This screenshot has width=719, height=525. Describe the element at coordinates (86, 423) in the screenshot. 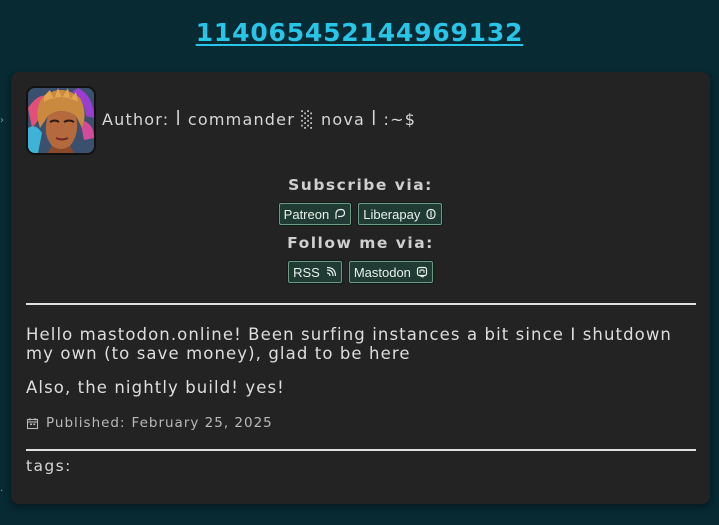

I see `published-label: Published:` at that location.